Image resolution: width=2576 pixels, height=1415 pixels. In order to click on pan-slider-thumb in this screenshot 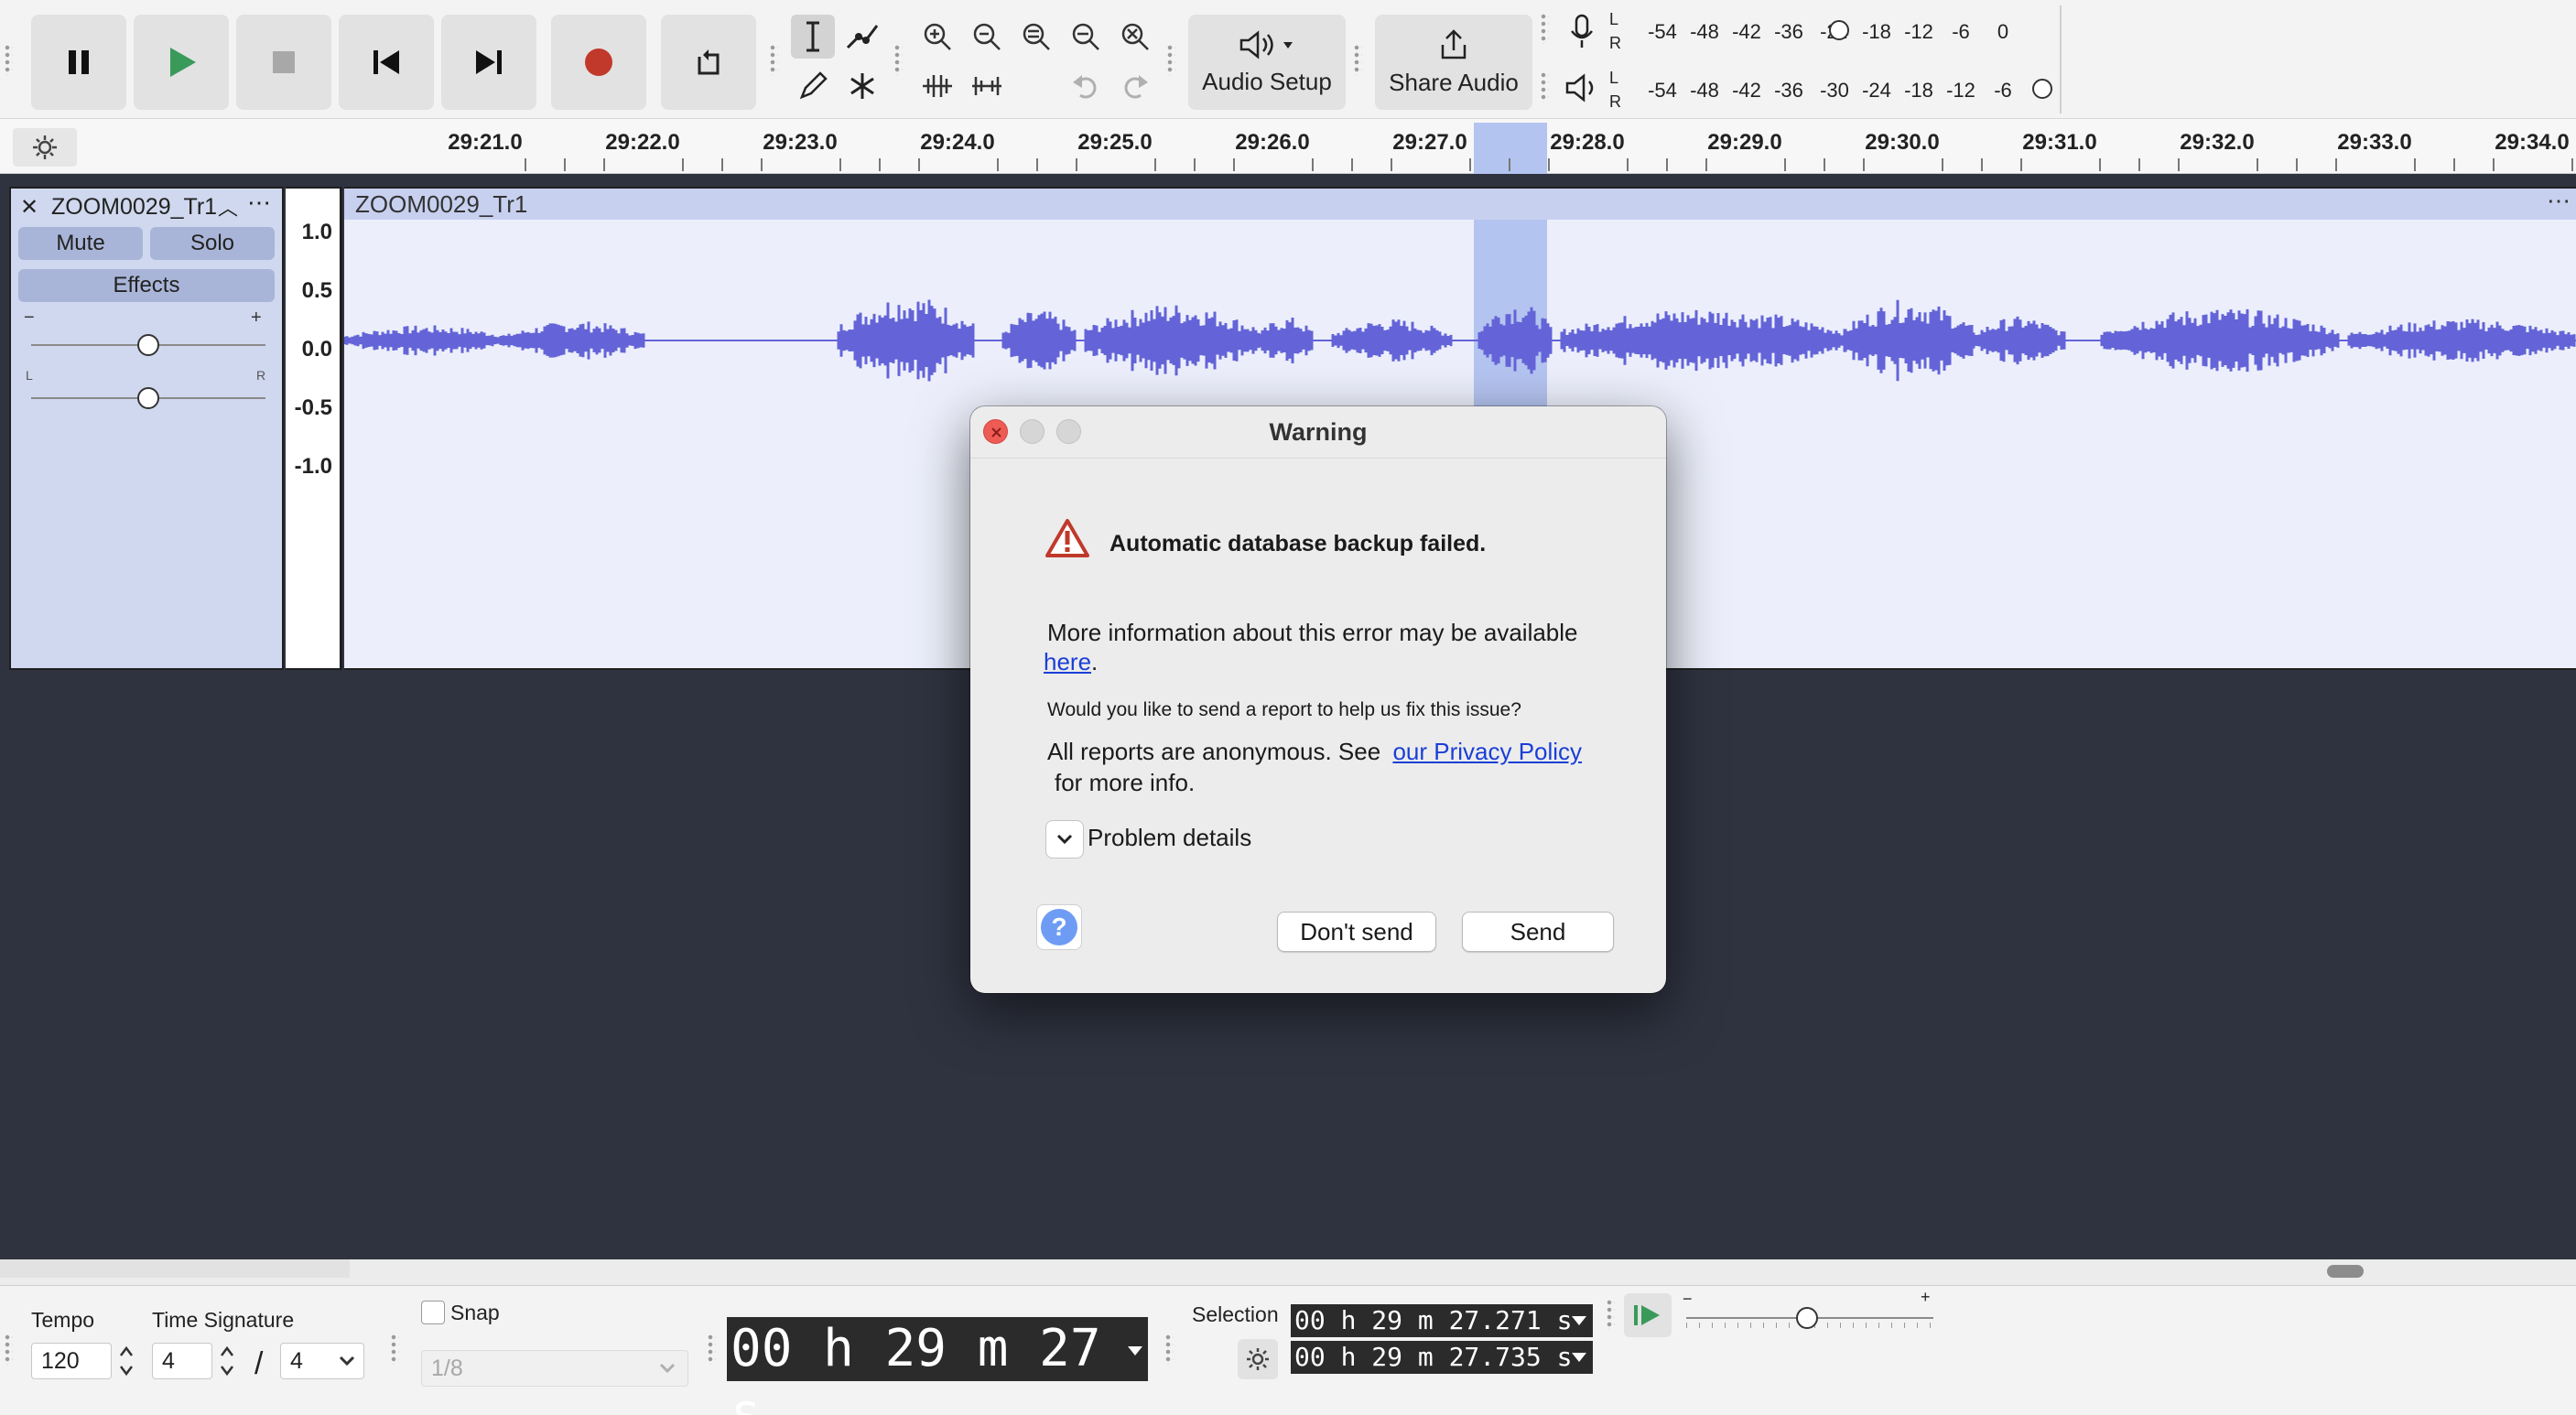, I will do `click(148, 398)`.